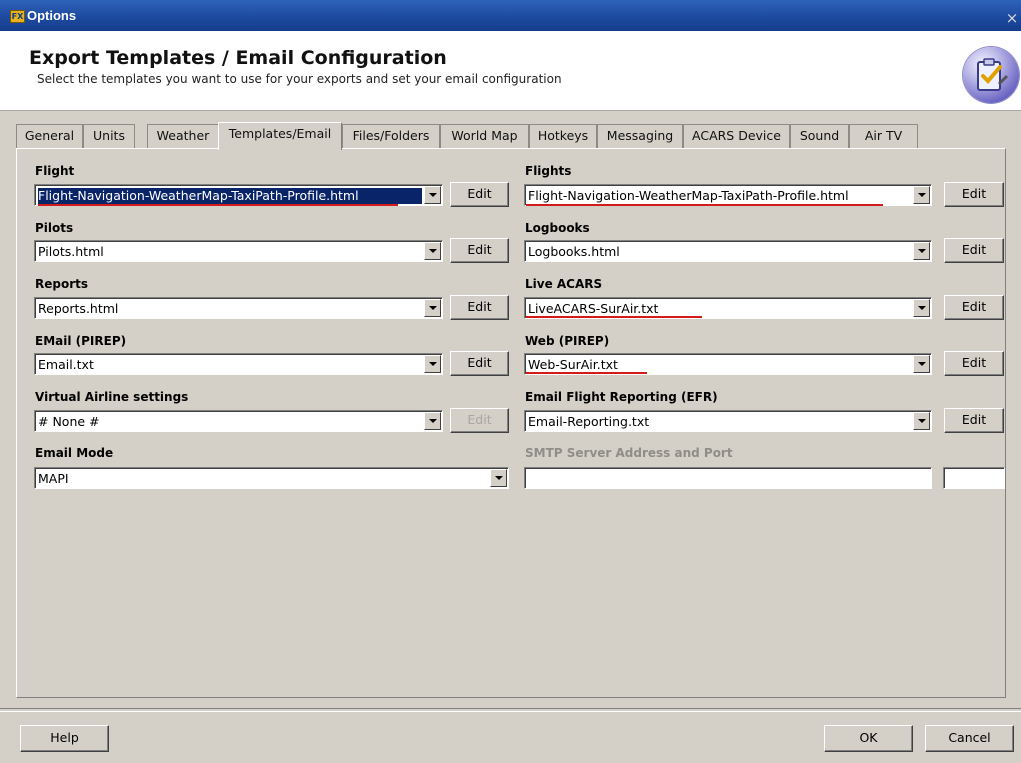  What do you see at coordinates (78, 308) in the screenshot?
I see `reports-template-value: Reports.html` at bounding box center [78, 308].